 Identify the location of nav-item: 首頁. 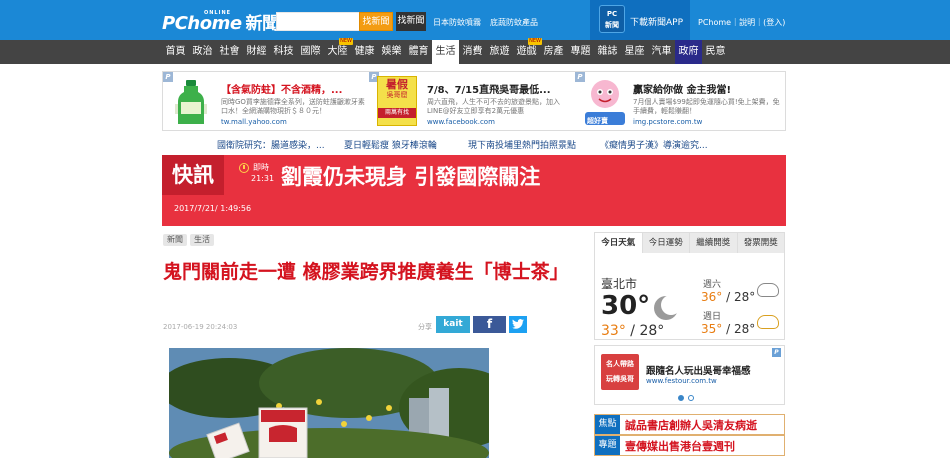
(175, 52).